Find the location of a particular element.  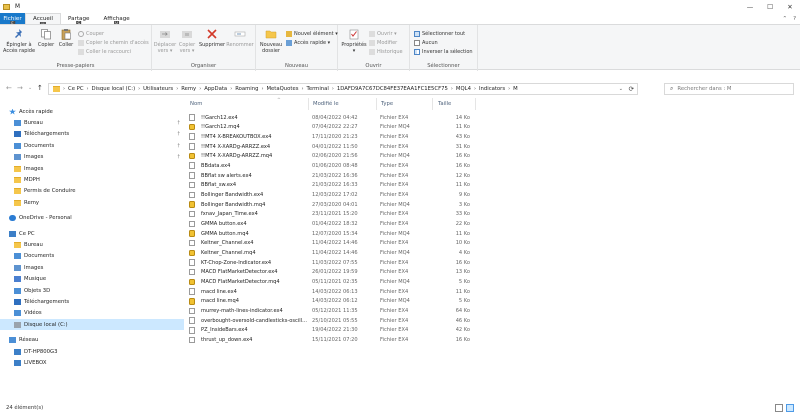

recent-locations-button: ⌄ is located at coordinates (30, 88).